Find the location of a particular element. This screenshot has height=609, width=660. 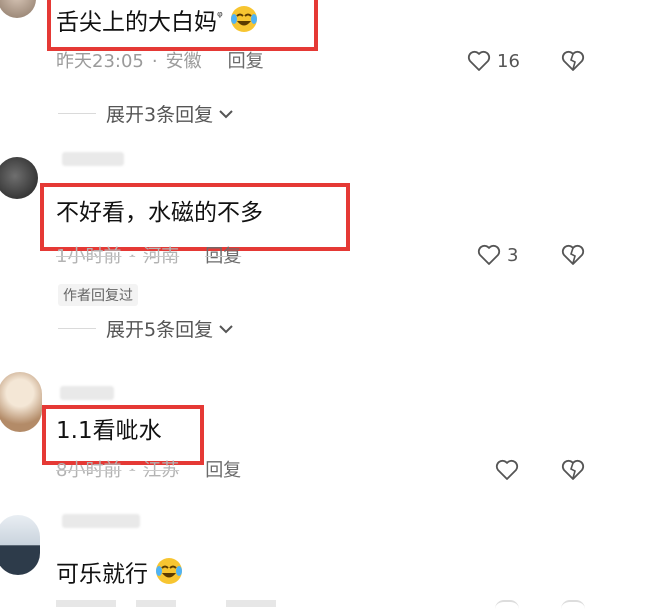

comment-meta: 1小时前 · 河南 回复 is located at coordinates (149, 256).